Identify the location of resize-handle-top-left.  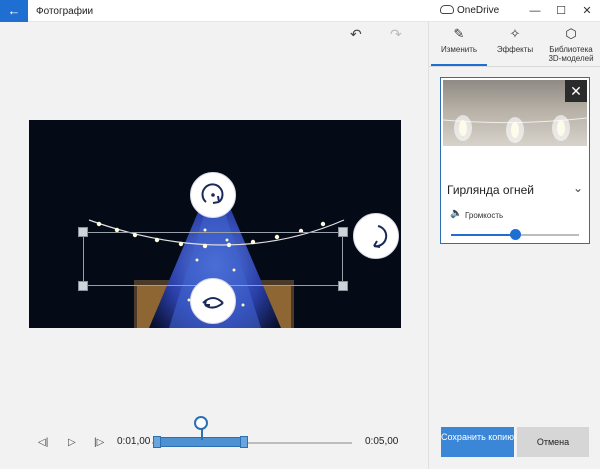
(83, 232).